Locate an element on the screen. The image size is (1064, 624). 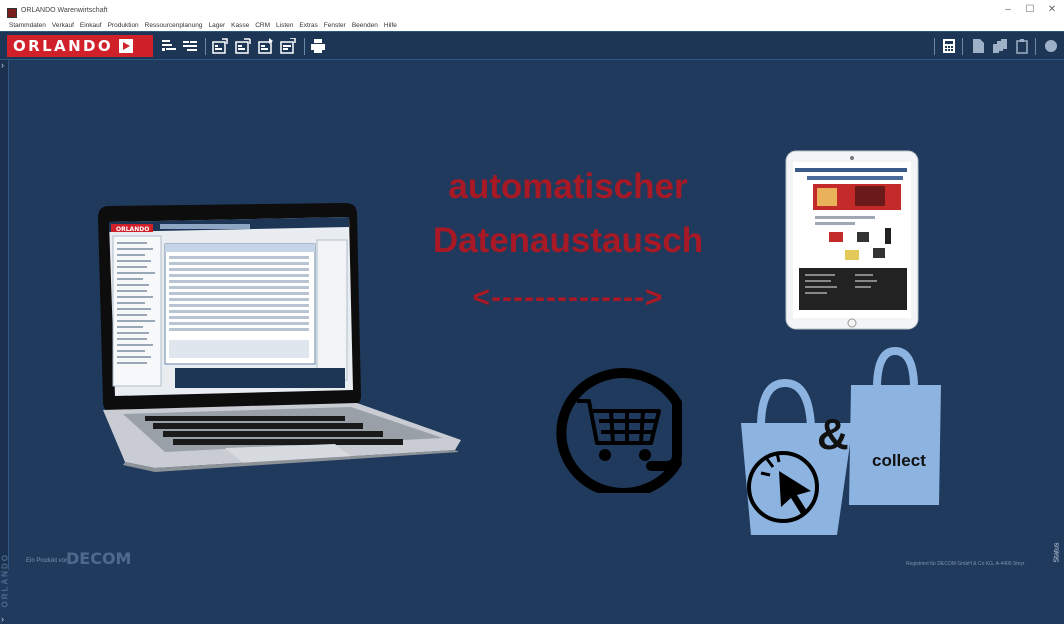
shopping-bags-icon: & is located at coordinates (841, 440).